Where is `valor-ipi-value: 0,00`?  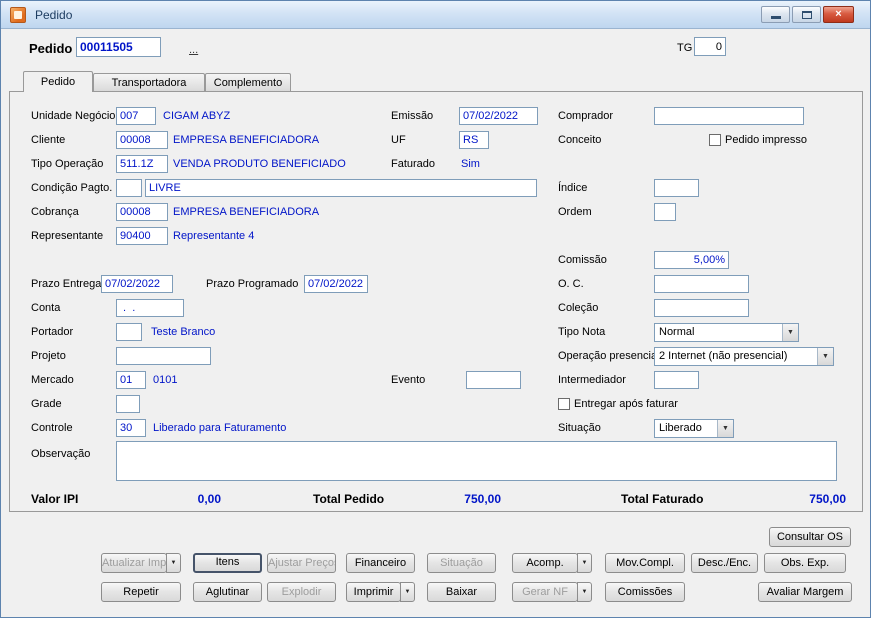 valor-ipi-value: 0,00 is located at coordinates (209, 499).